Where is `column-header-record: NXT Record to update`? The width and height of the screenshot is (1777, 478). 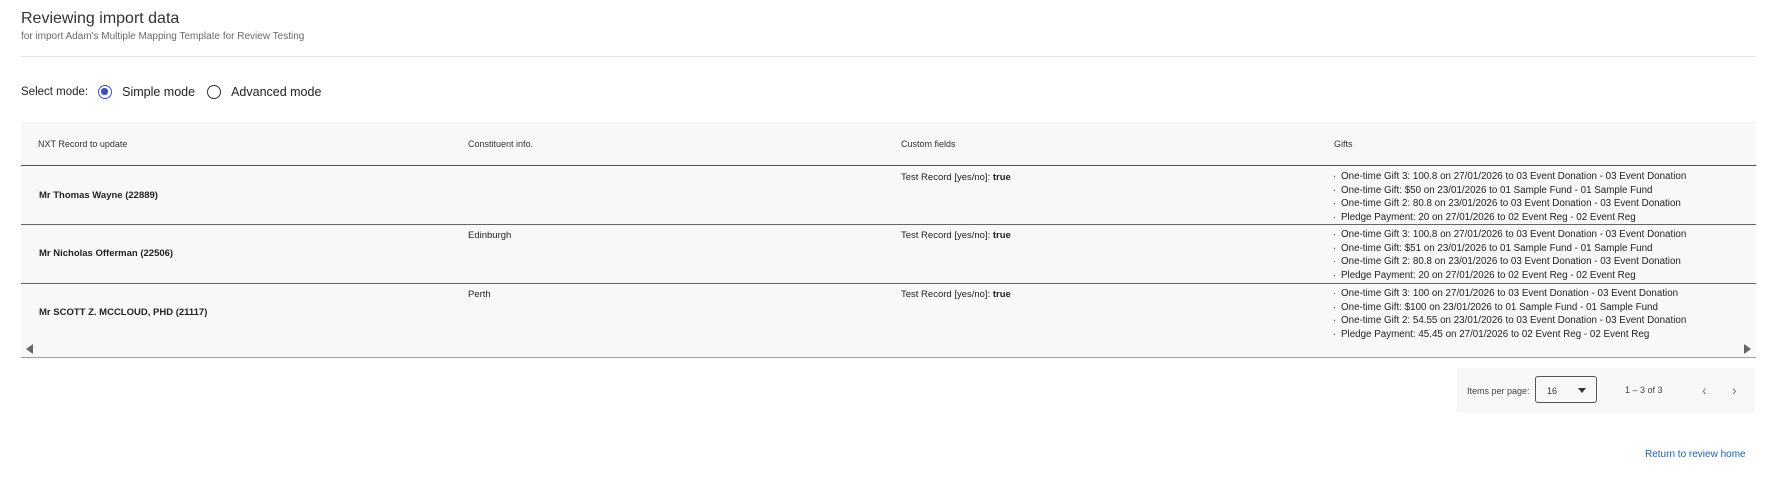 column-header-record: NXT Record to update is located at coordinates (83, 144).